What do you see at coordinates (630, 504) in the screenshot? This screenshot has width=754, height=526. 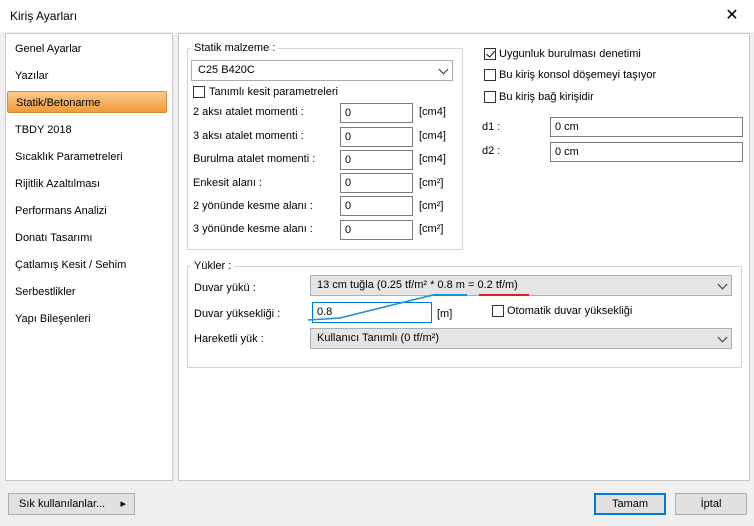 I see `ok-button: Tamam` at bounding box center [630, 504].